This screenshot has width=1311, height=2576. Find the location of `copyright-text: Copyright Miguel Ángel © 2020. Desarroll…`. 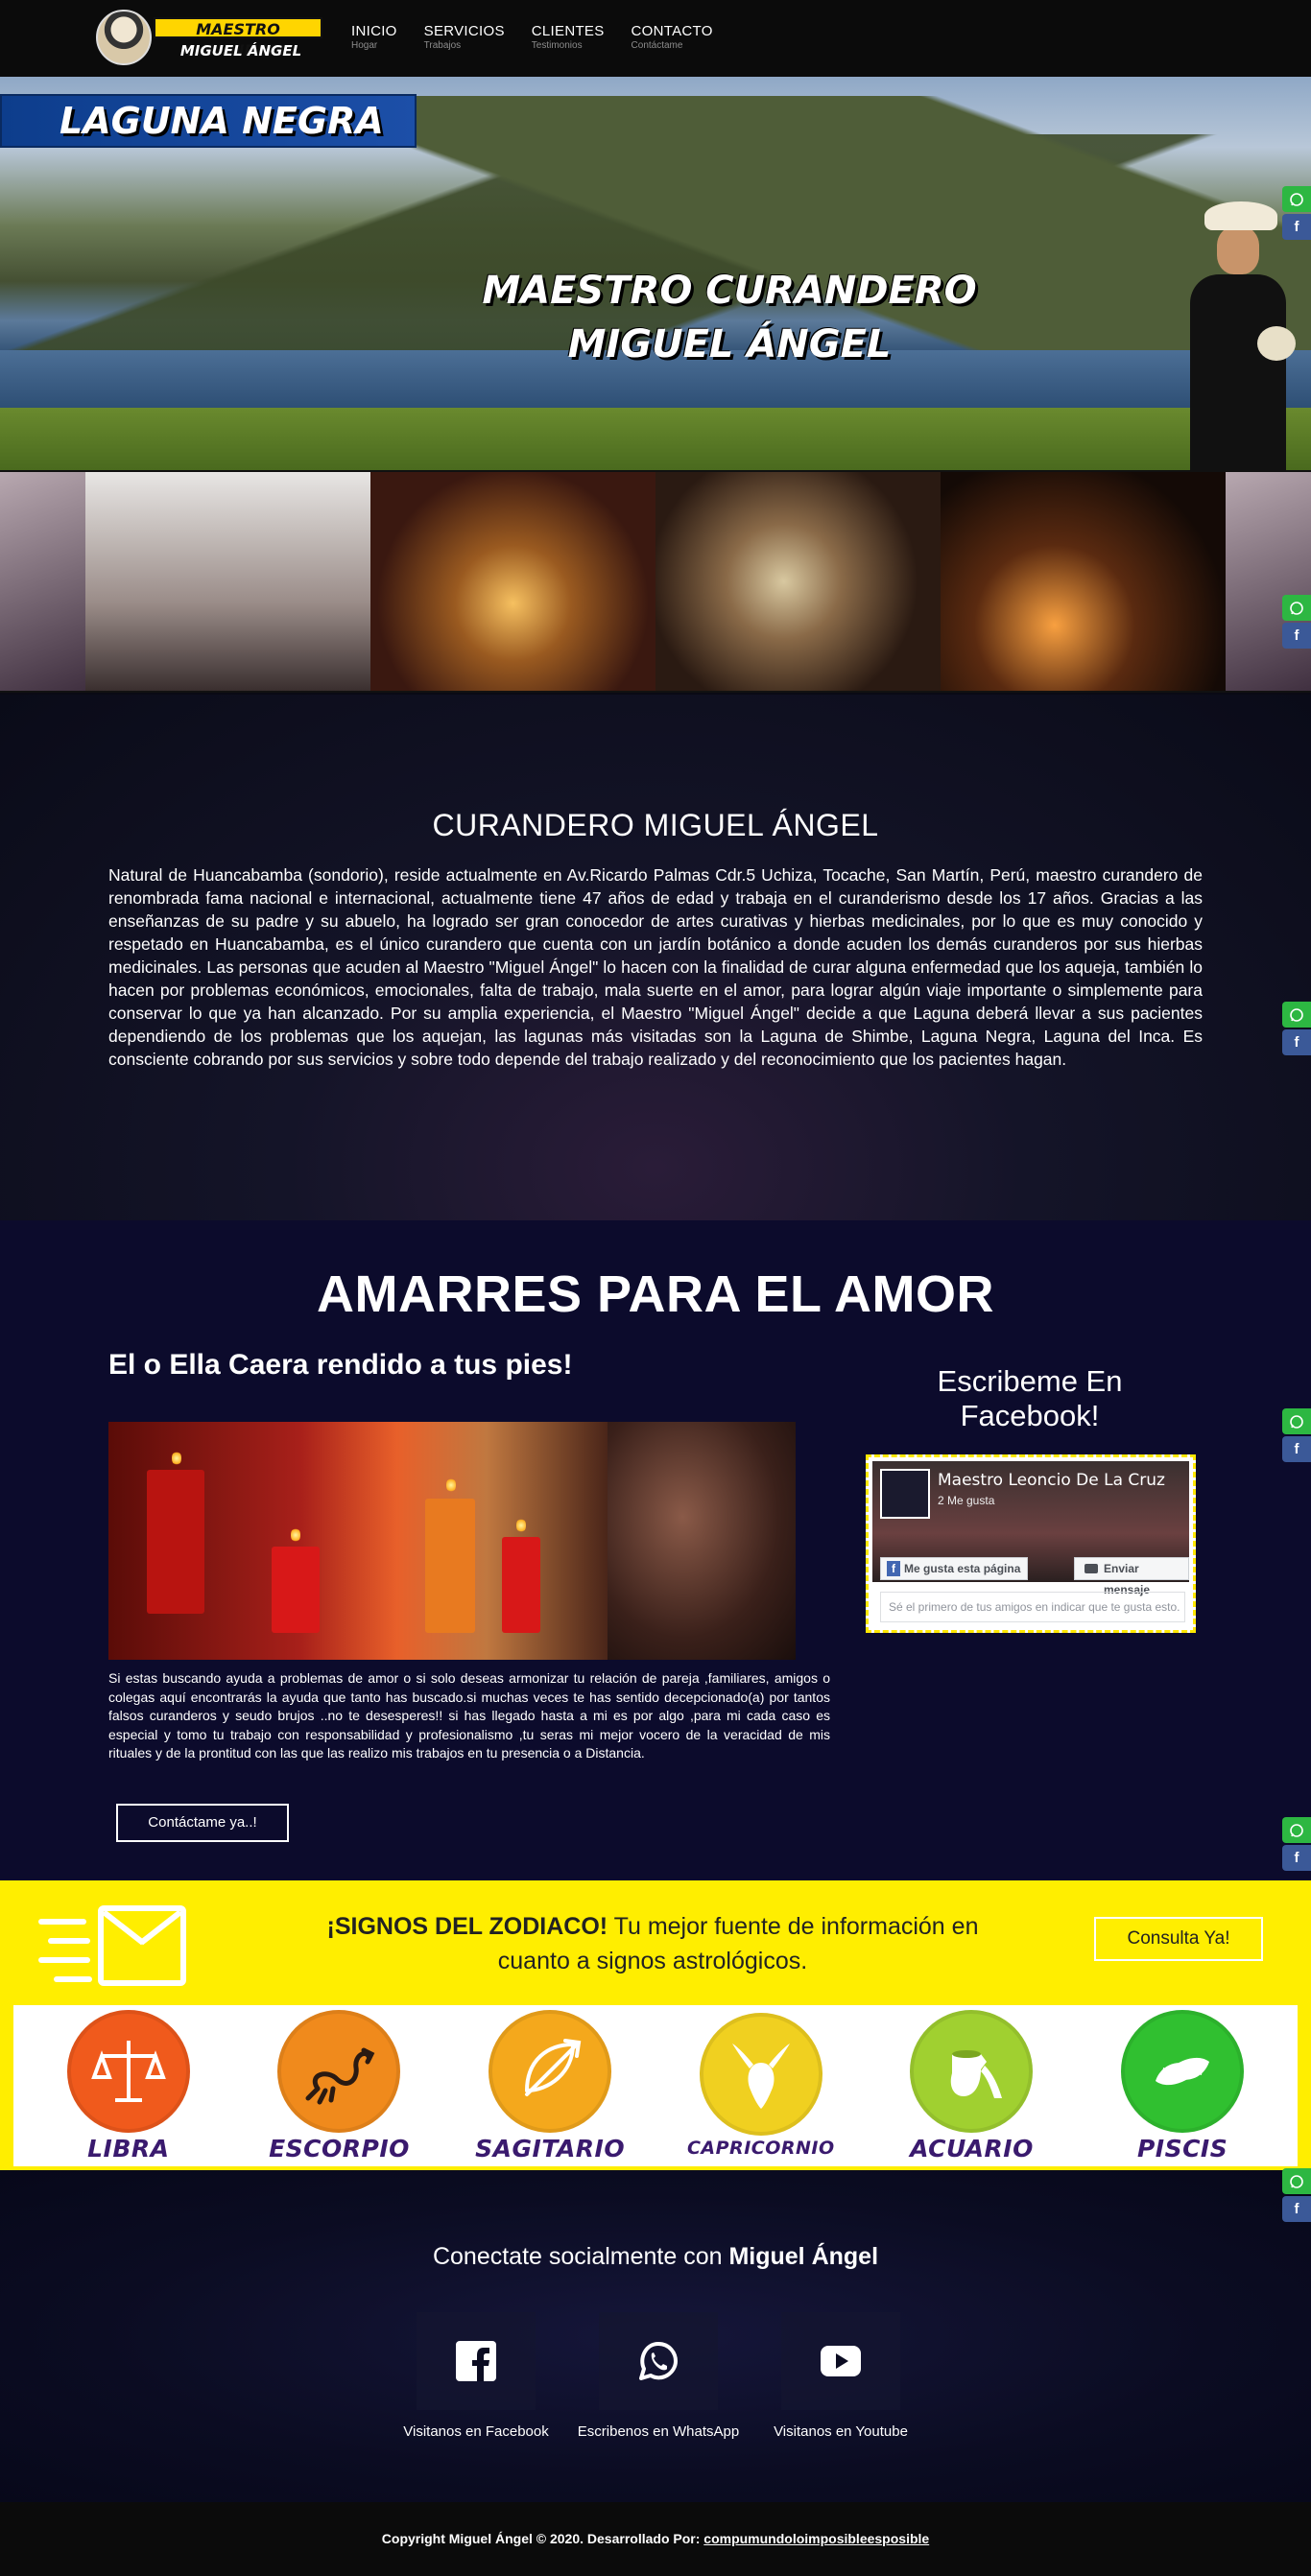

copyright-text: Copyright Miguel Ángel © 2020. Desarroll… is located at coordinates (542, 2538).